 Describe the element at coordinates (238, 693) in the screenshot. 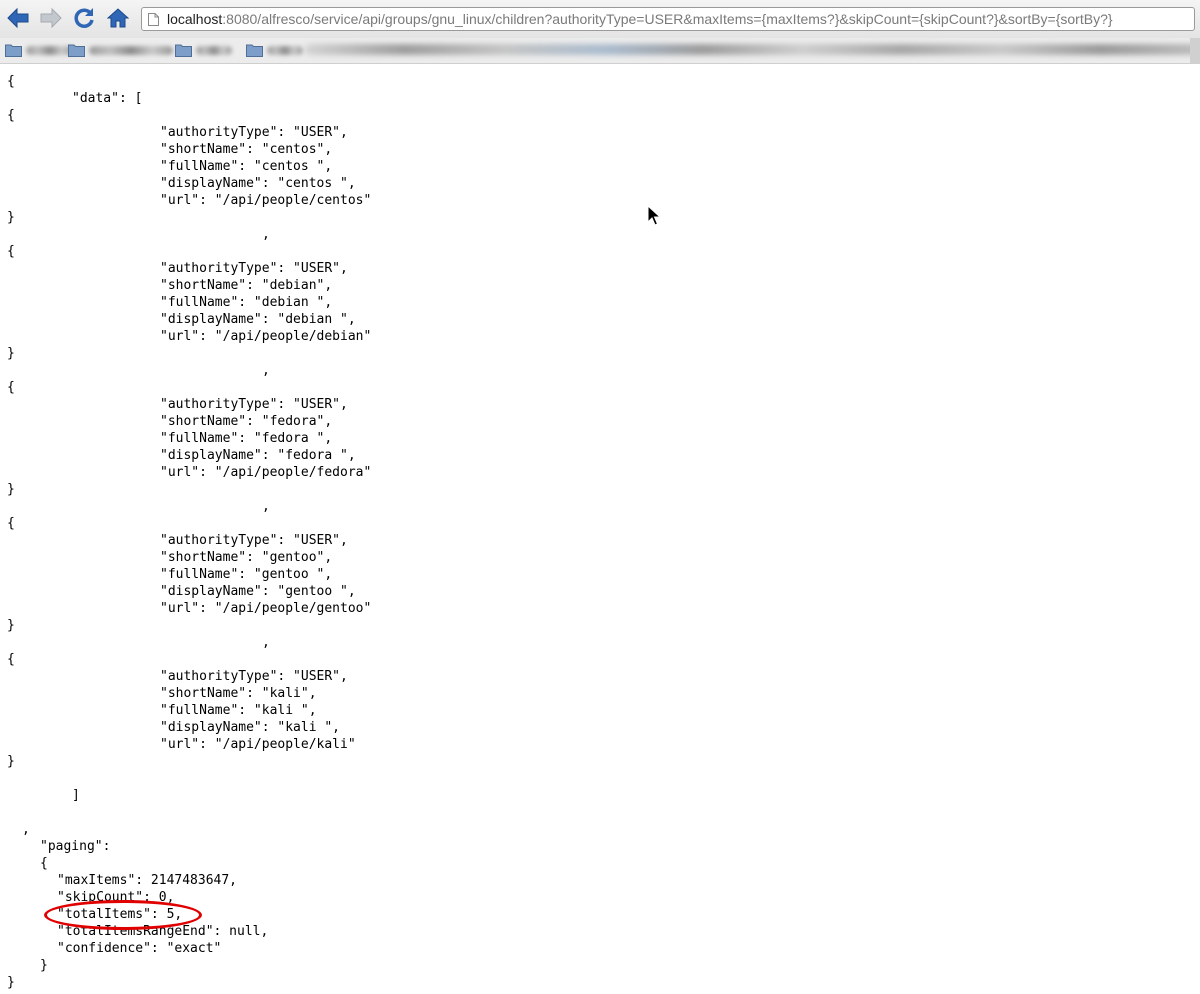

I see `user-short-name: "shortName": "kali",` at that location.